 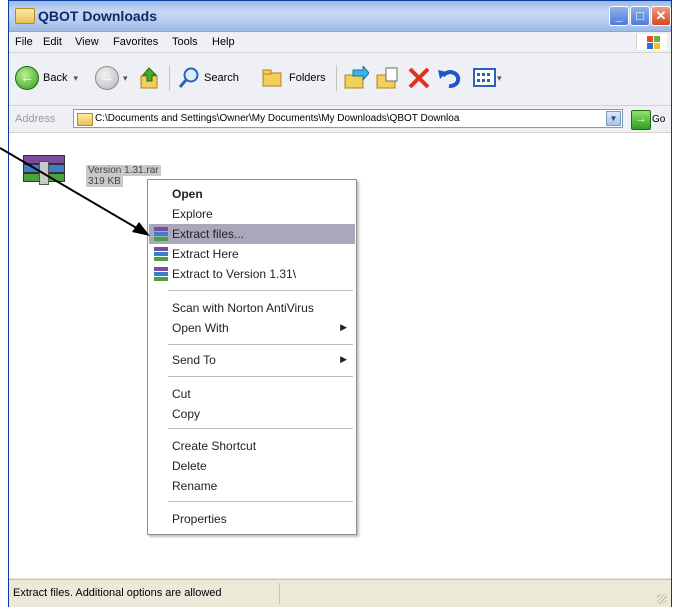 What do you see at coordinates (189, 466) in the screenshot?
I see `menu-item-label: Delete` at bounding box center [189, 466].